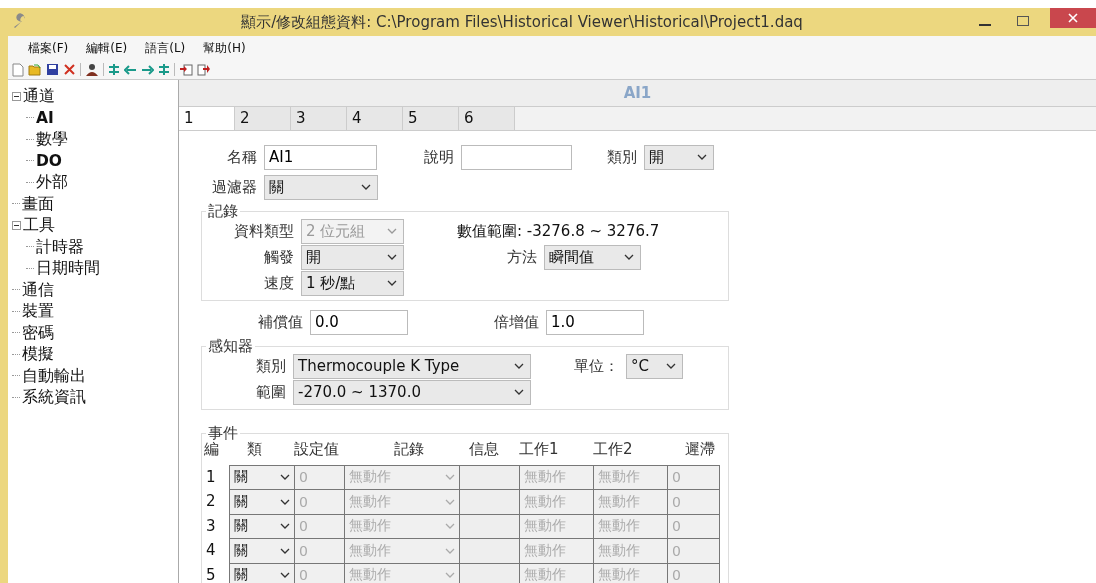 The width and height of the screenshot is (1096, 583). What do you see at coordinates (45, 118) in the screenshot?
I see `tree-item: AI` at bounding box center [45, 118].